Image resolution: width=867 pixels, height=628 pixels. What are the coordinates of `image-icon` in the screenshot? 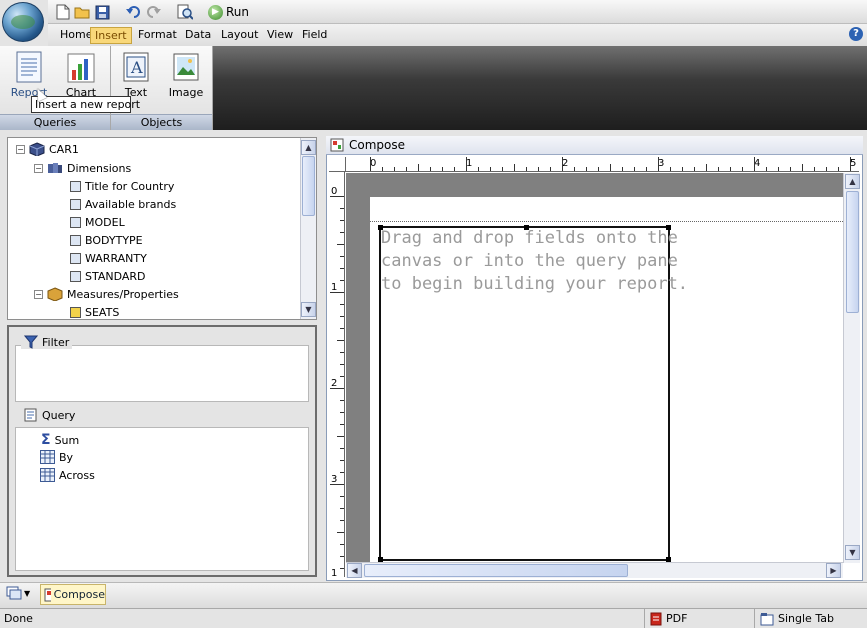 It's located at (186, 67).